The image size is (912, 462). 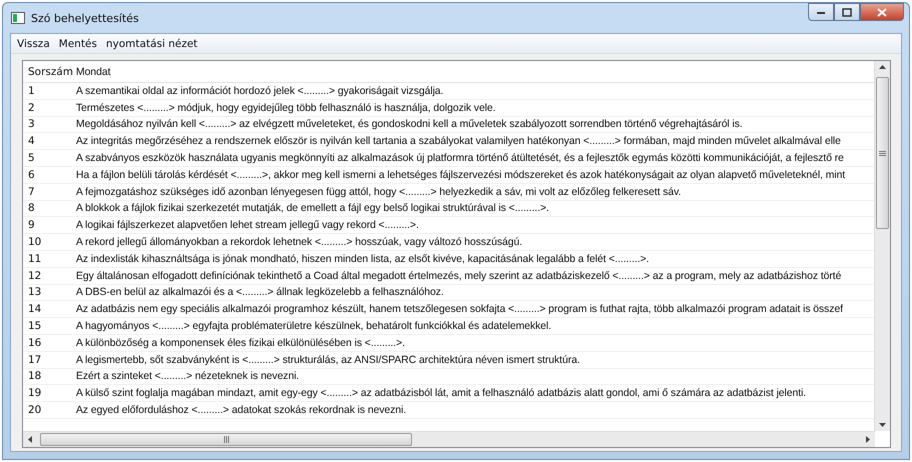 I want to click on table-cell-text: 3, so click(x=31, y=124).